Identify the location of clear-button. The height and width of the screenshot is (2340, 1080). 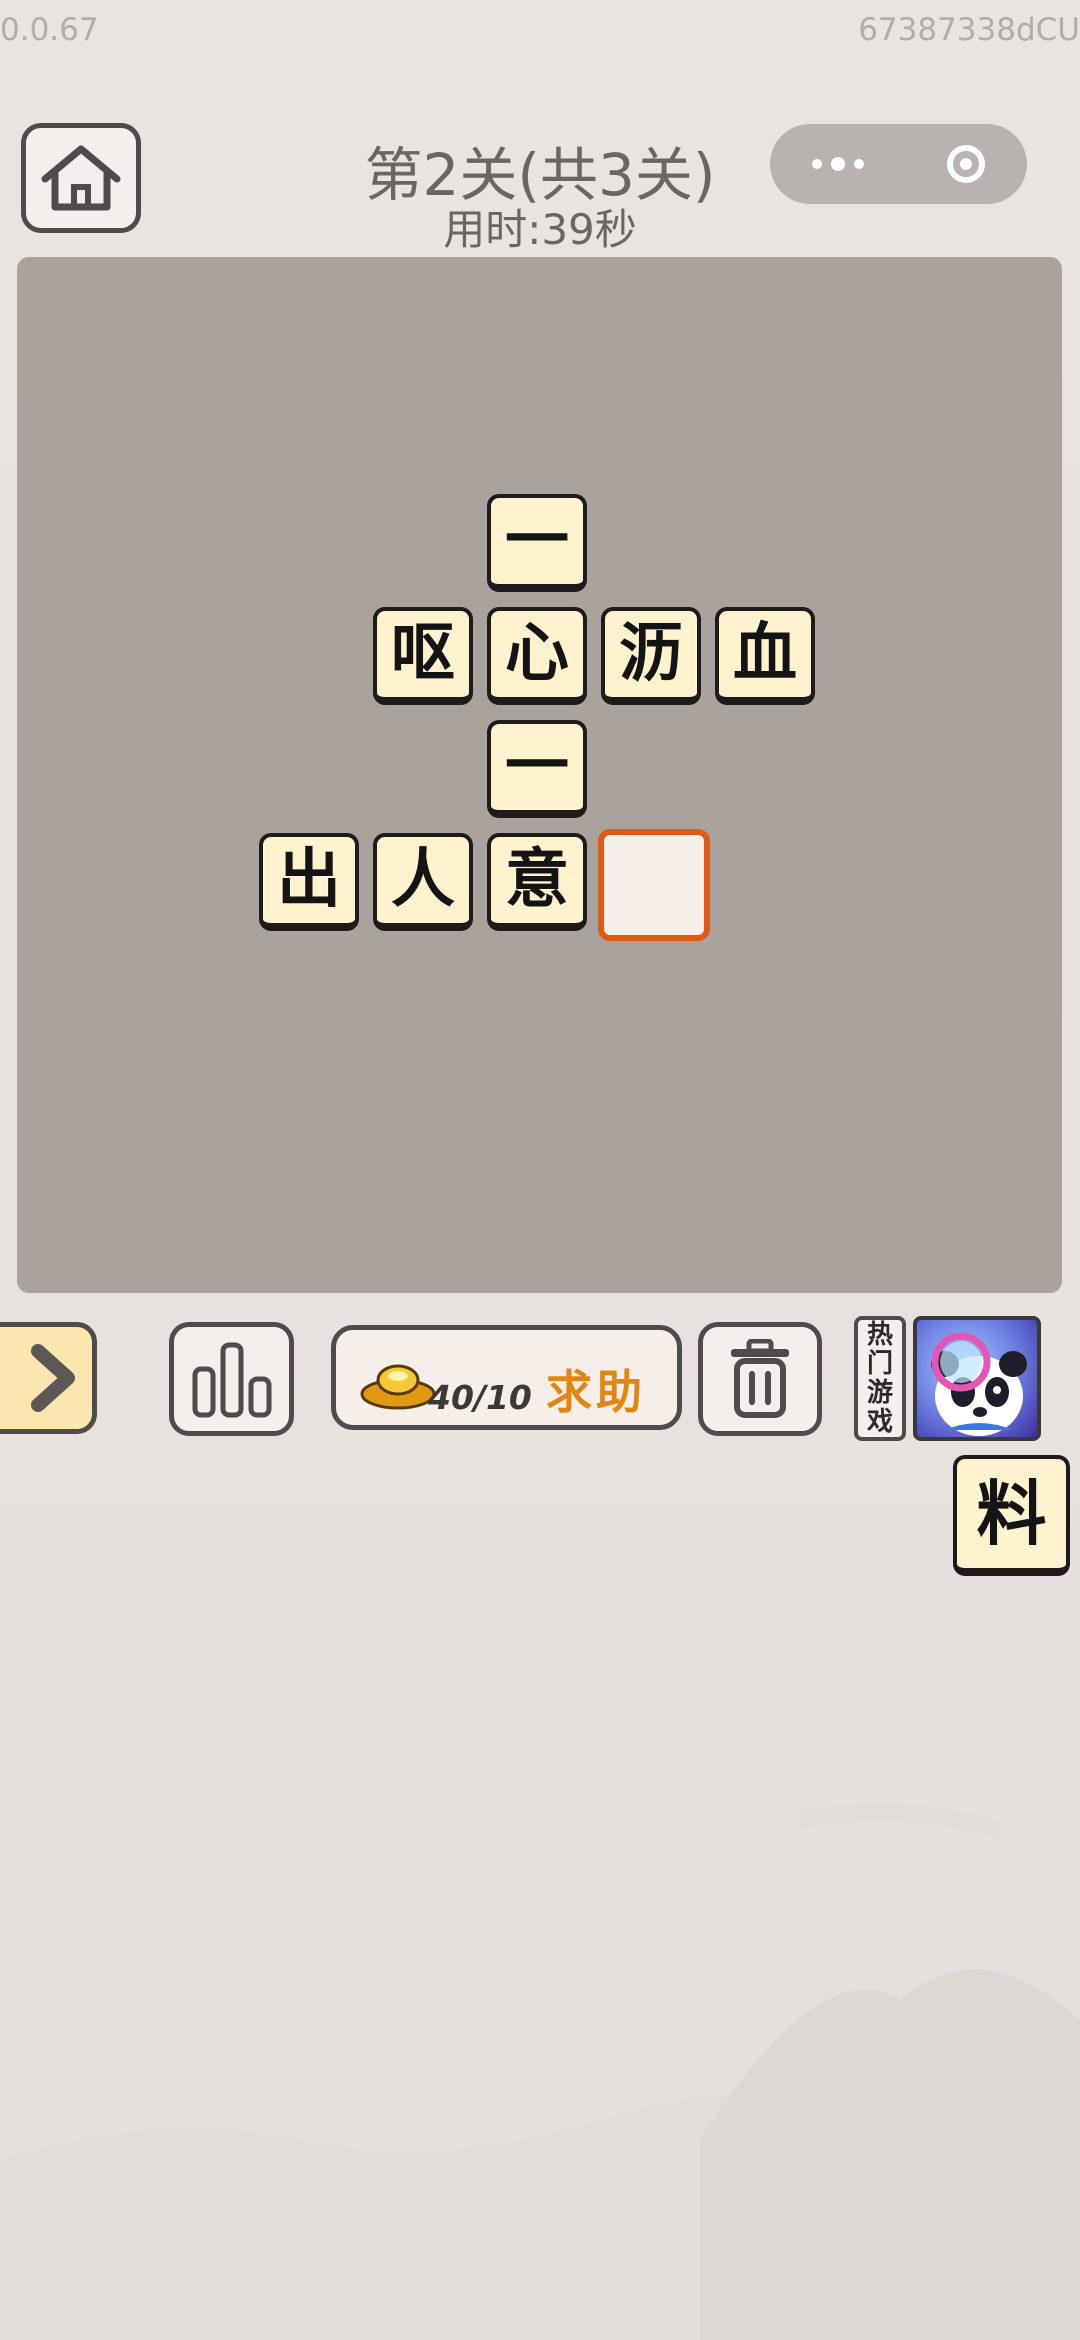
(760, 1379).